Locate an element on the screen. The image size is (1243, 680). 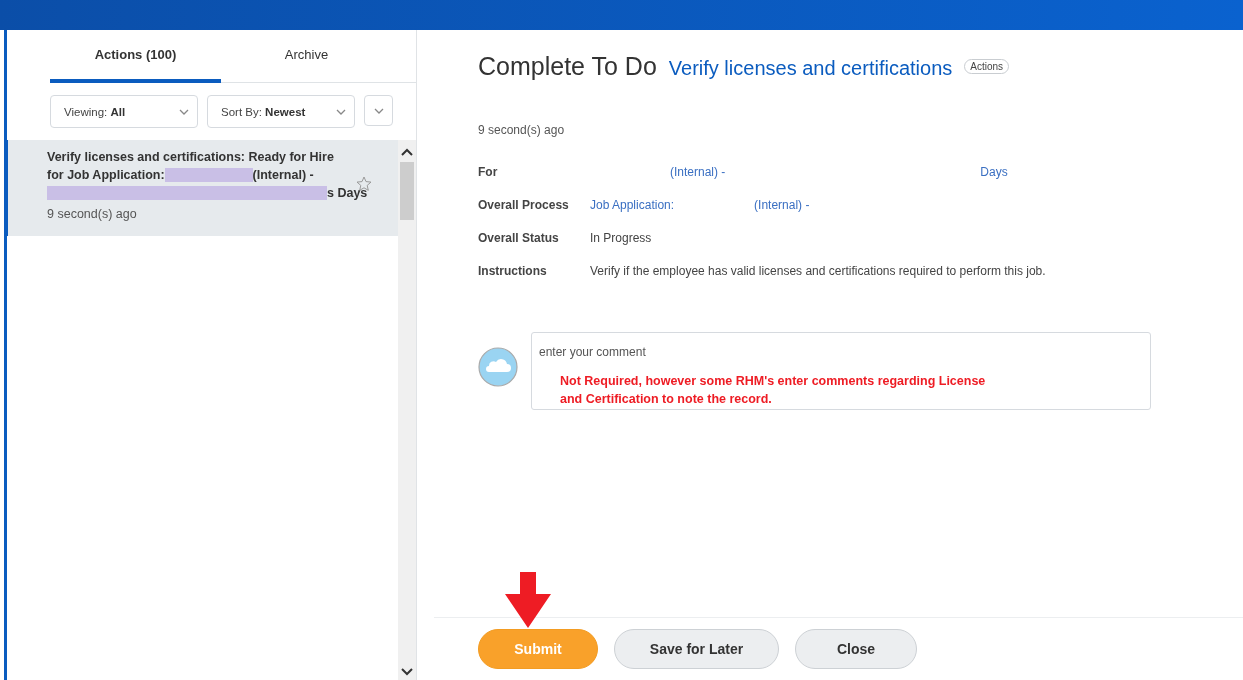
item-text: Verify licenses and certifications: Ready for Hire is located at coordinates (190, 157).